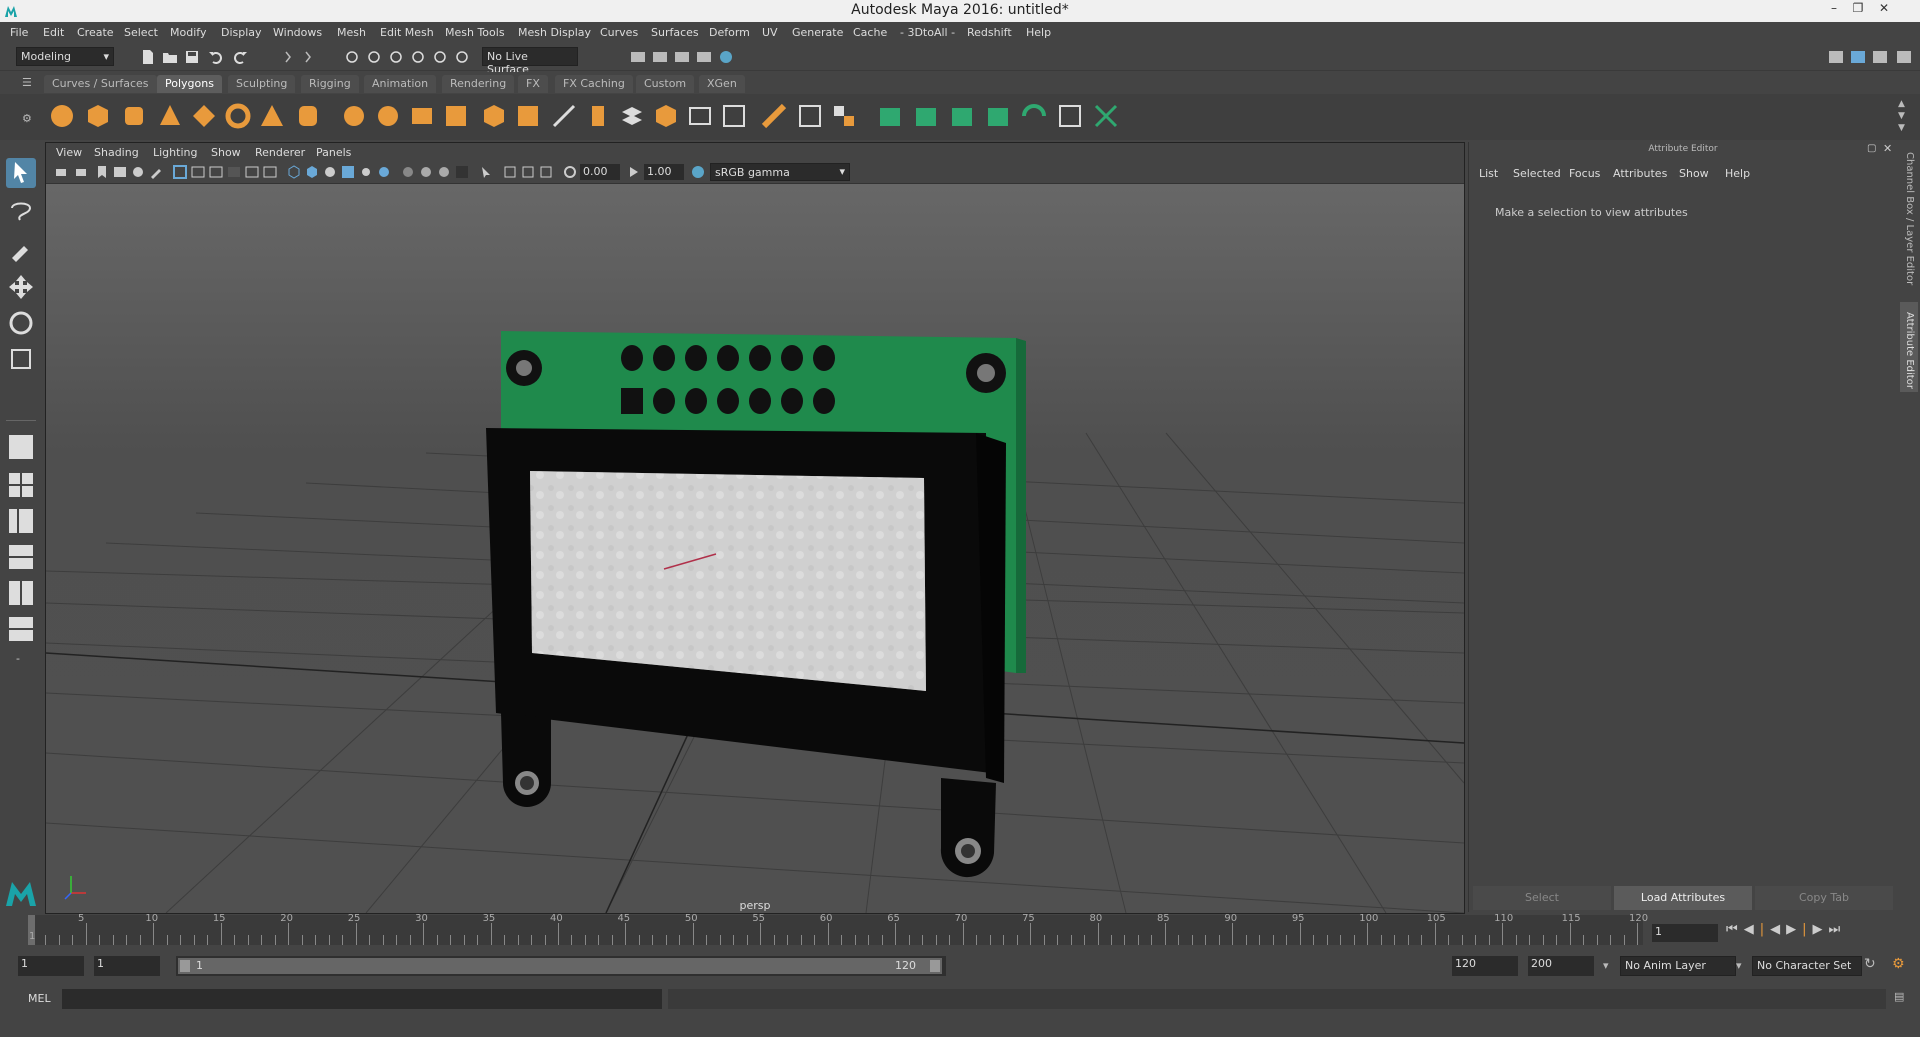 This screenshot has width=1920, height=1037. I want to click on close-button: ✕, so click(1884, 10).